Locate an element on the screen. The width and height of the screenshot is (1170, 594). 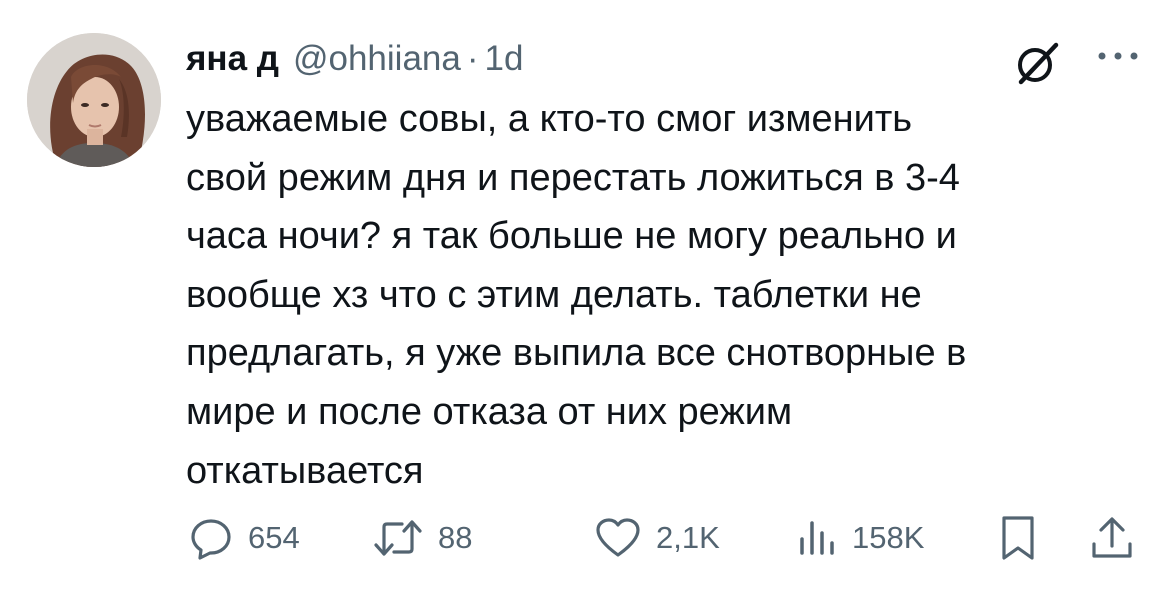
reply-count: 654 is located at coordinates (274, 537).